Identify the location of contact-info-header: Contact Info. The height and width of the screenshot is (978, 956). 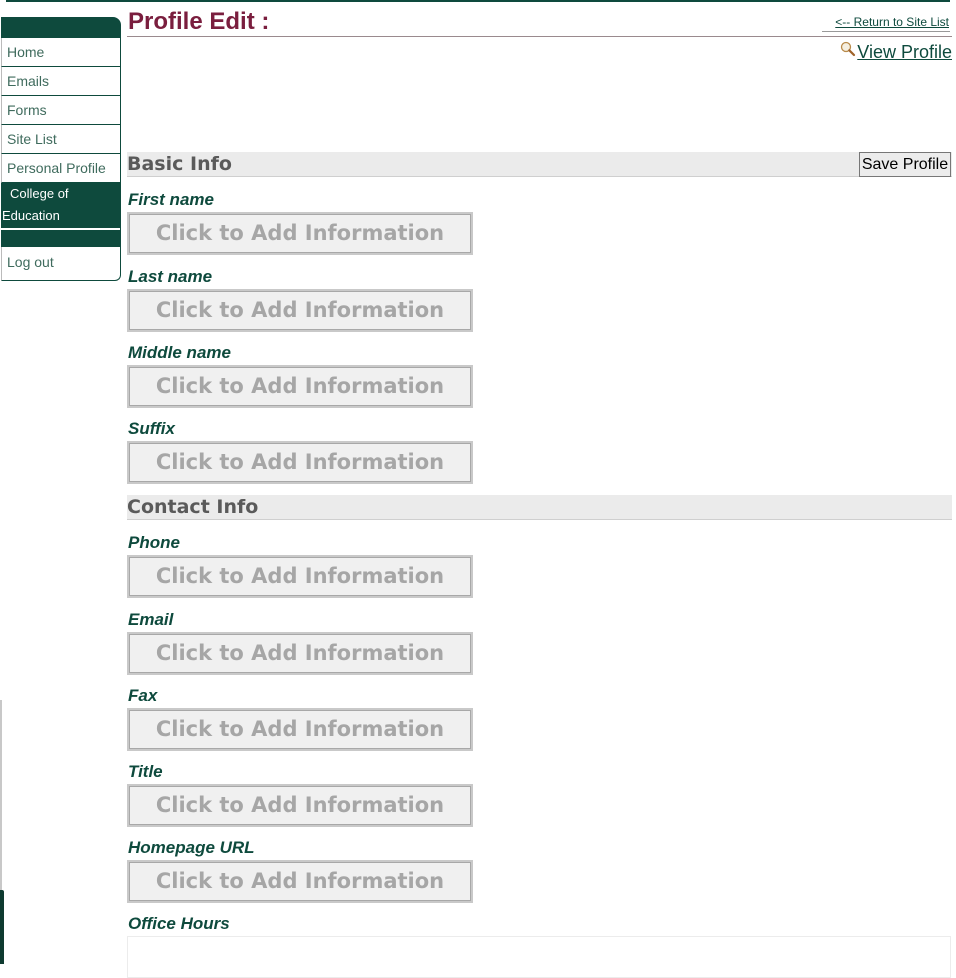
(539, 507).